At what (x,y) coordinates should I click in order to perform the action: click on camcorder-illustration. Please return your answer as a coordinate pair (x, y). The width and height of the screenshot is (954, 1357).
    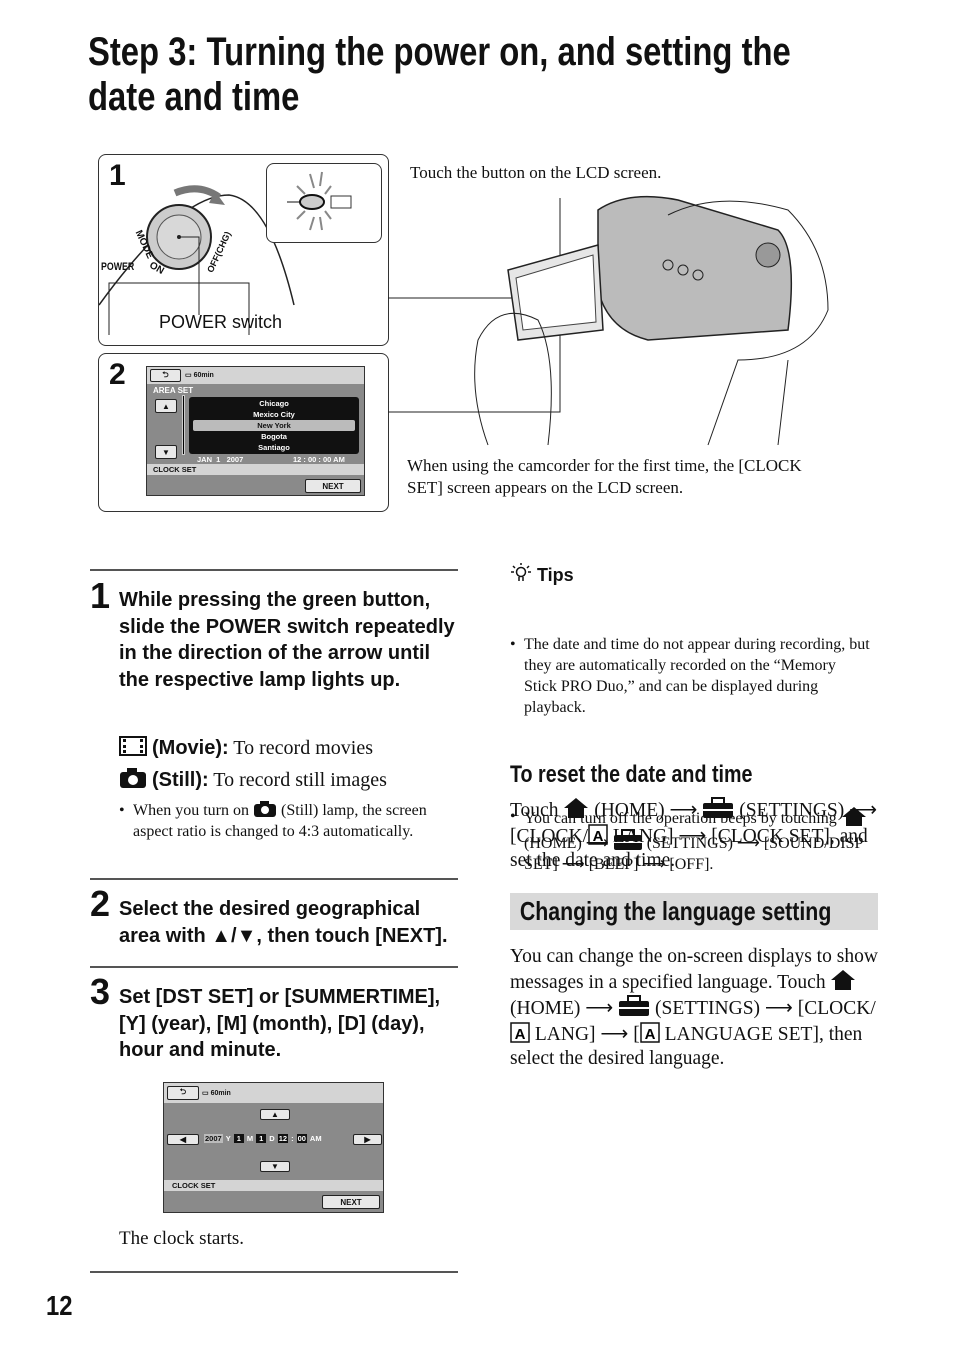
    Looking at the image, I should click on (608, 320).